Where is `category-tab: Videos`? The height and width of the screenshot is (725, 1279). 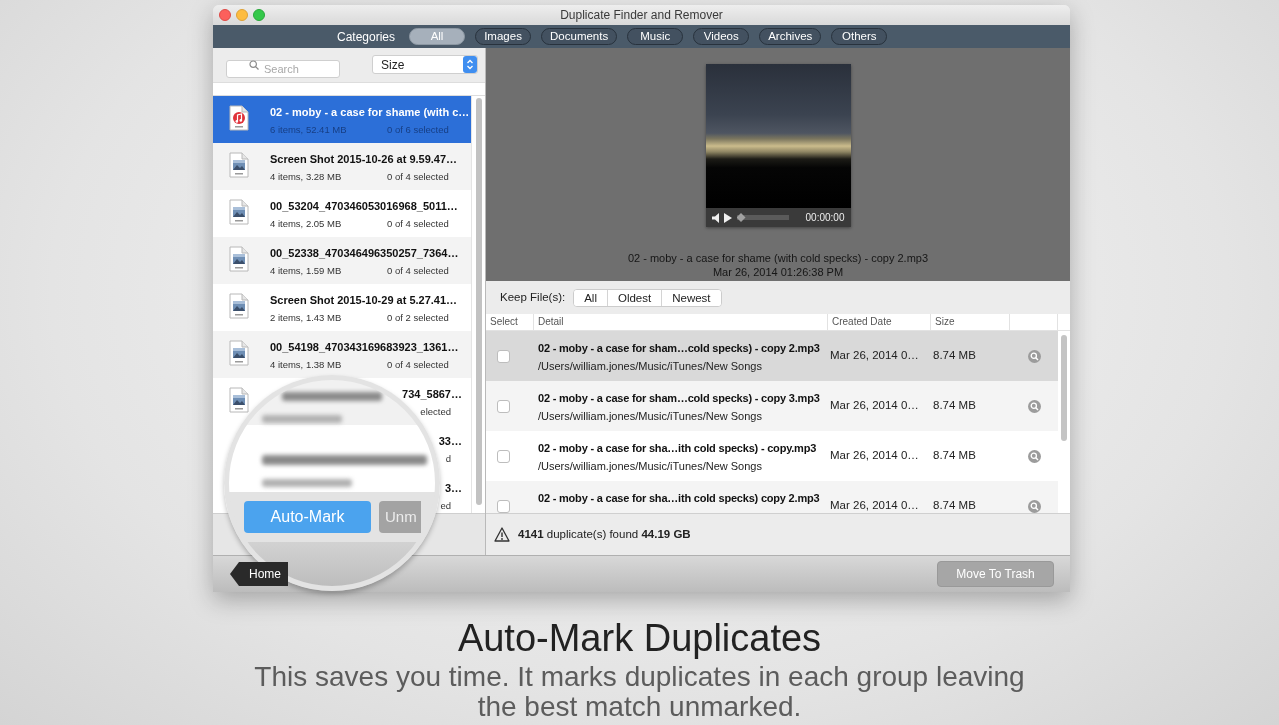 category-tab: Videos is located at coordinates (721, 36).